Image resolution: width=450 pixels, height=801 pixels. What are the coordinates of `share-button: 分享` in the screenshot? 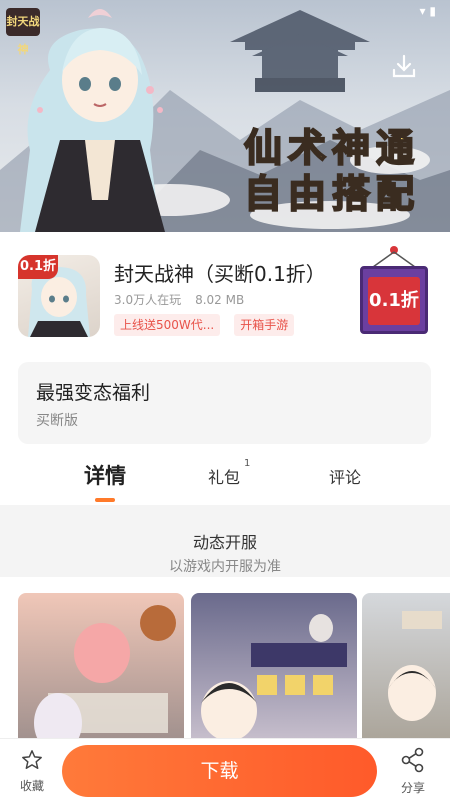 It's located at (413, 771).